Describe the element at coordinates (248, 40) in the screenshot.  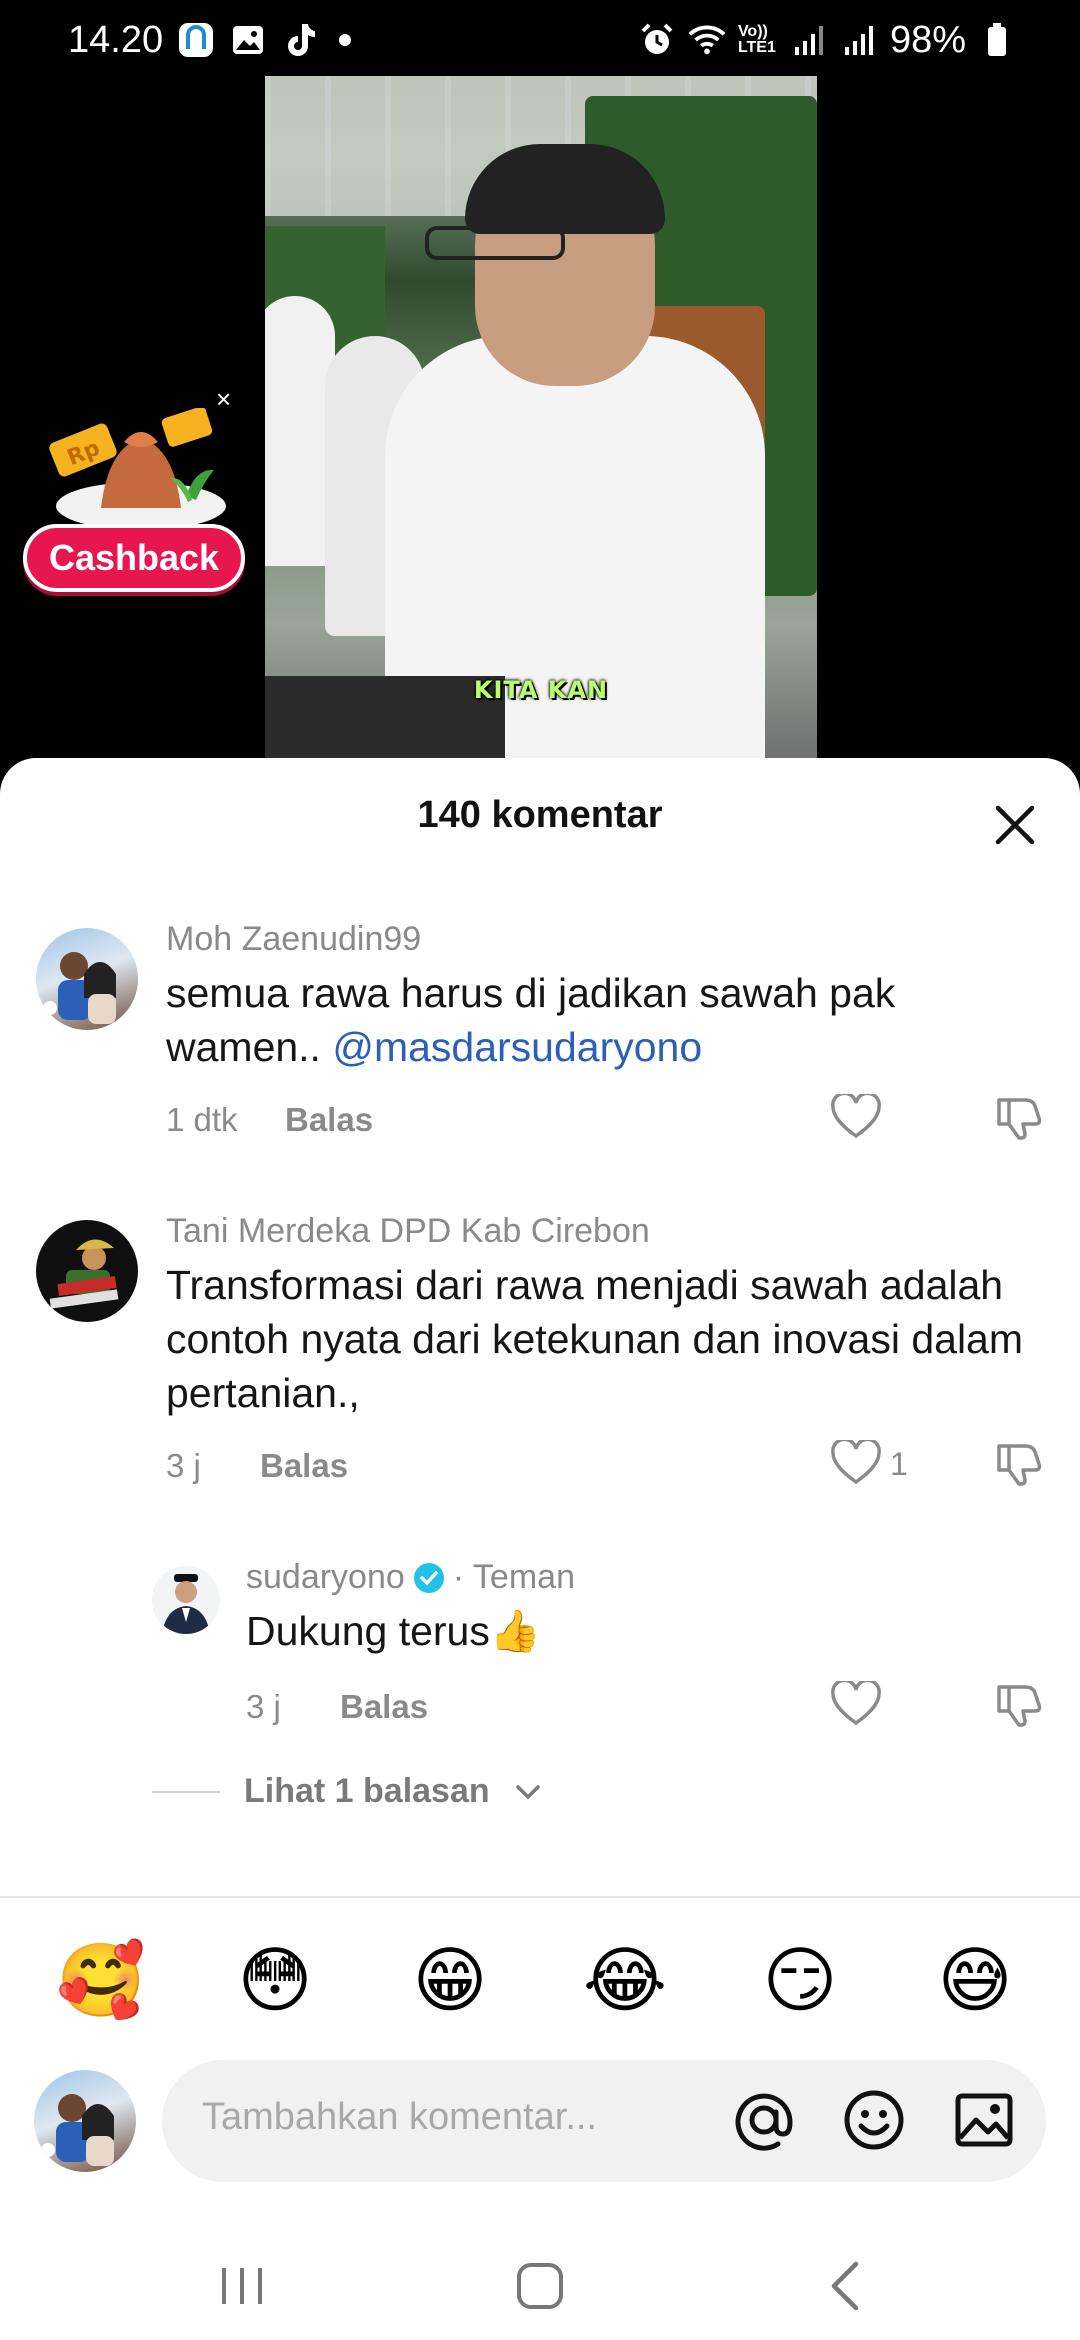
I see `gallery-notification-icon` at that location.